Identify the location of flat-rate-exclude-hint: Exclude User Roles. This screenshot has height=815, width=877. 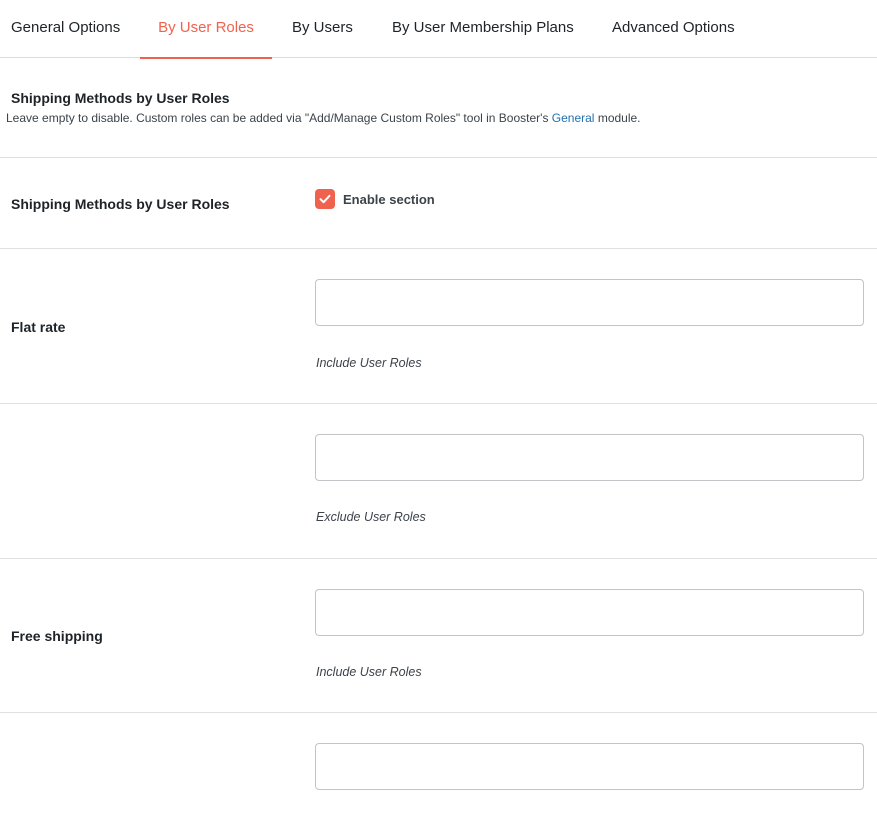
(371, 517).